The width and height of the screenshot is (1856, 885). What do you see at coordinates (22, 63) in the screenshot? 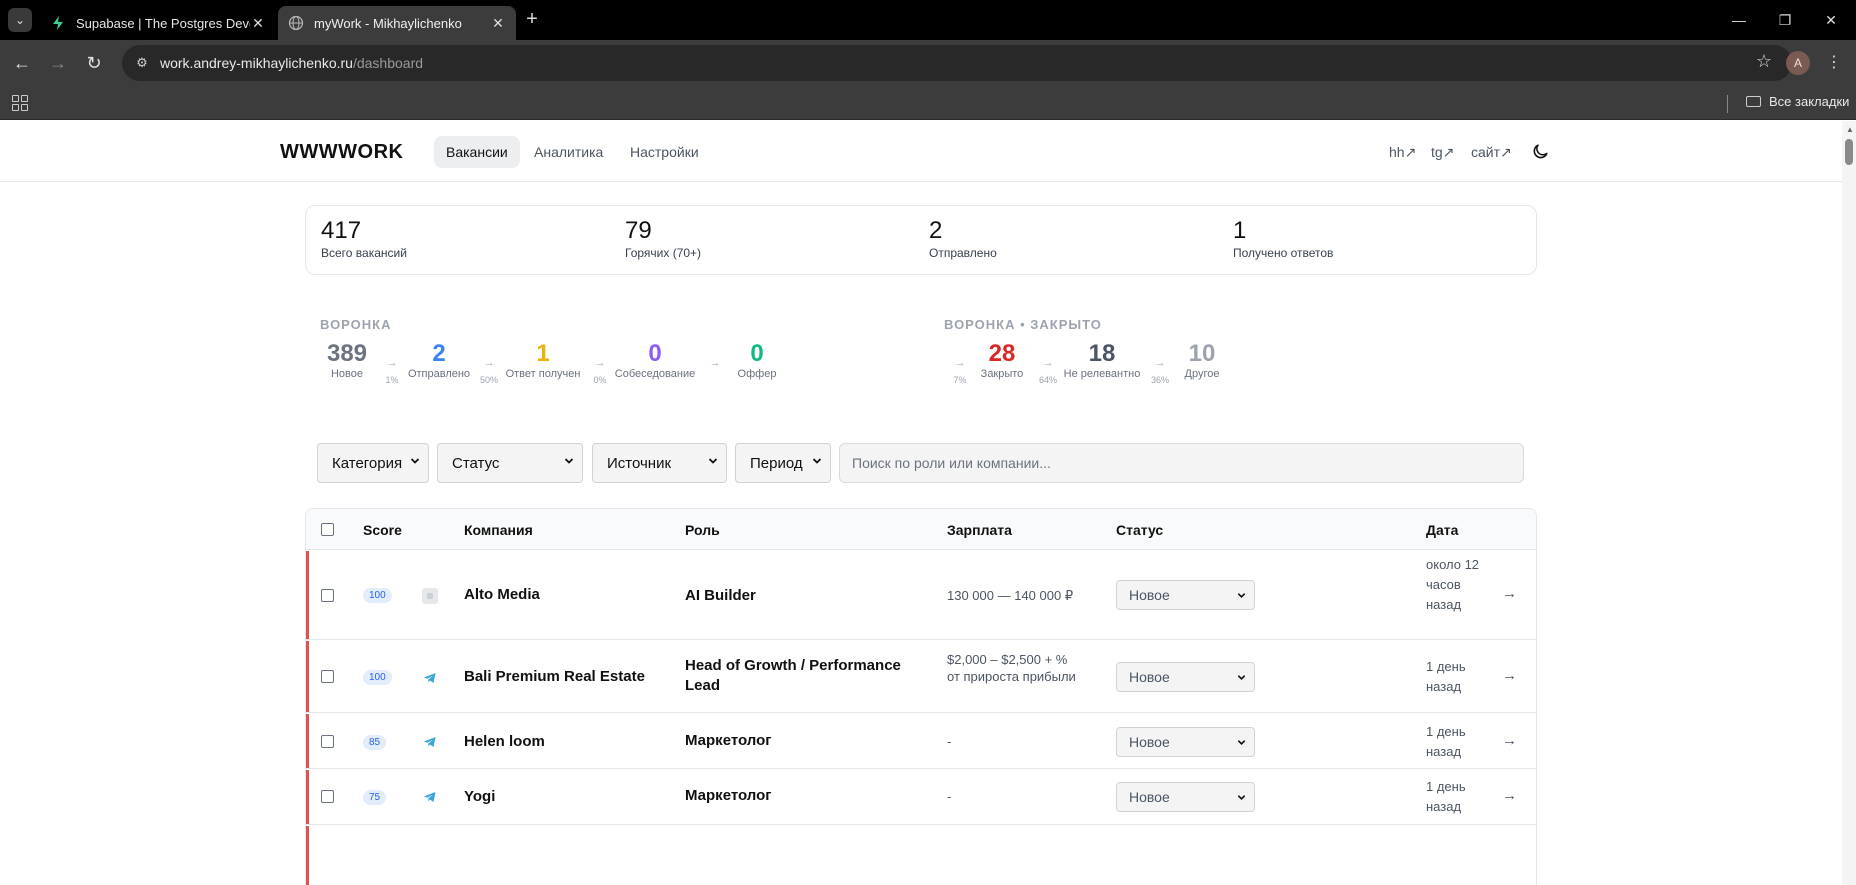
I see `back-icon: ←` at bounding box center [22, 63].